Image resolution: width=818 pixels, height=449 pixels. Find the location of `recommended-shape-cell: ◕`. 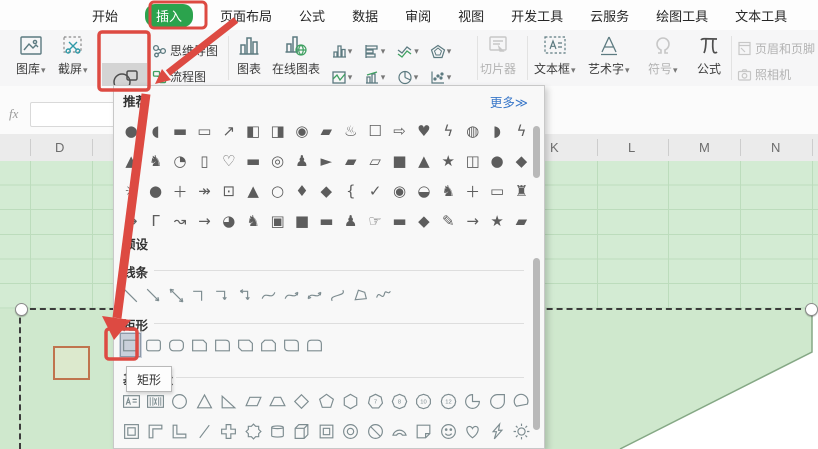

recommended-shape-cell: ◕ is located at coordinates (229, 221).